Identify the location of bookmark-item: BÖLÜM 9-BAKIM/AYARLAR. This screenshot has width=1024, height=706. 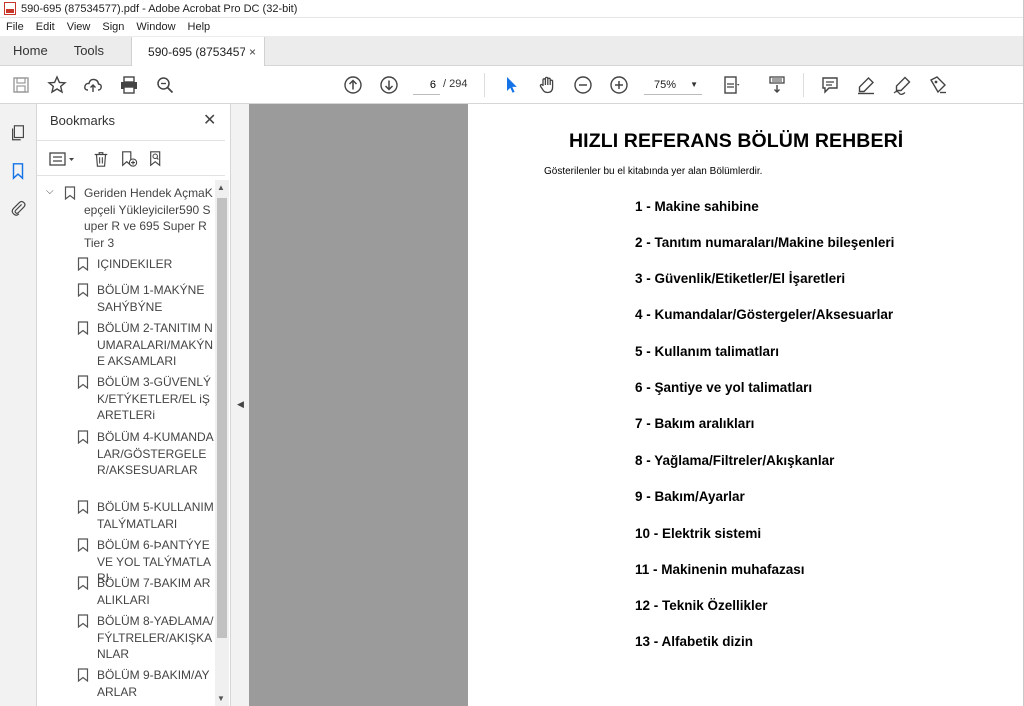
(145, 683).